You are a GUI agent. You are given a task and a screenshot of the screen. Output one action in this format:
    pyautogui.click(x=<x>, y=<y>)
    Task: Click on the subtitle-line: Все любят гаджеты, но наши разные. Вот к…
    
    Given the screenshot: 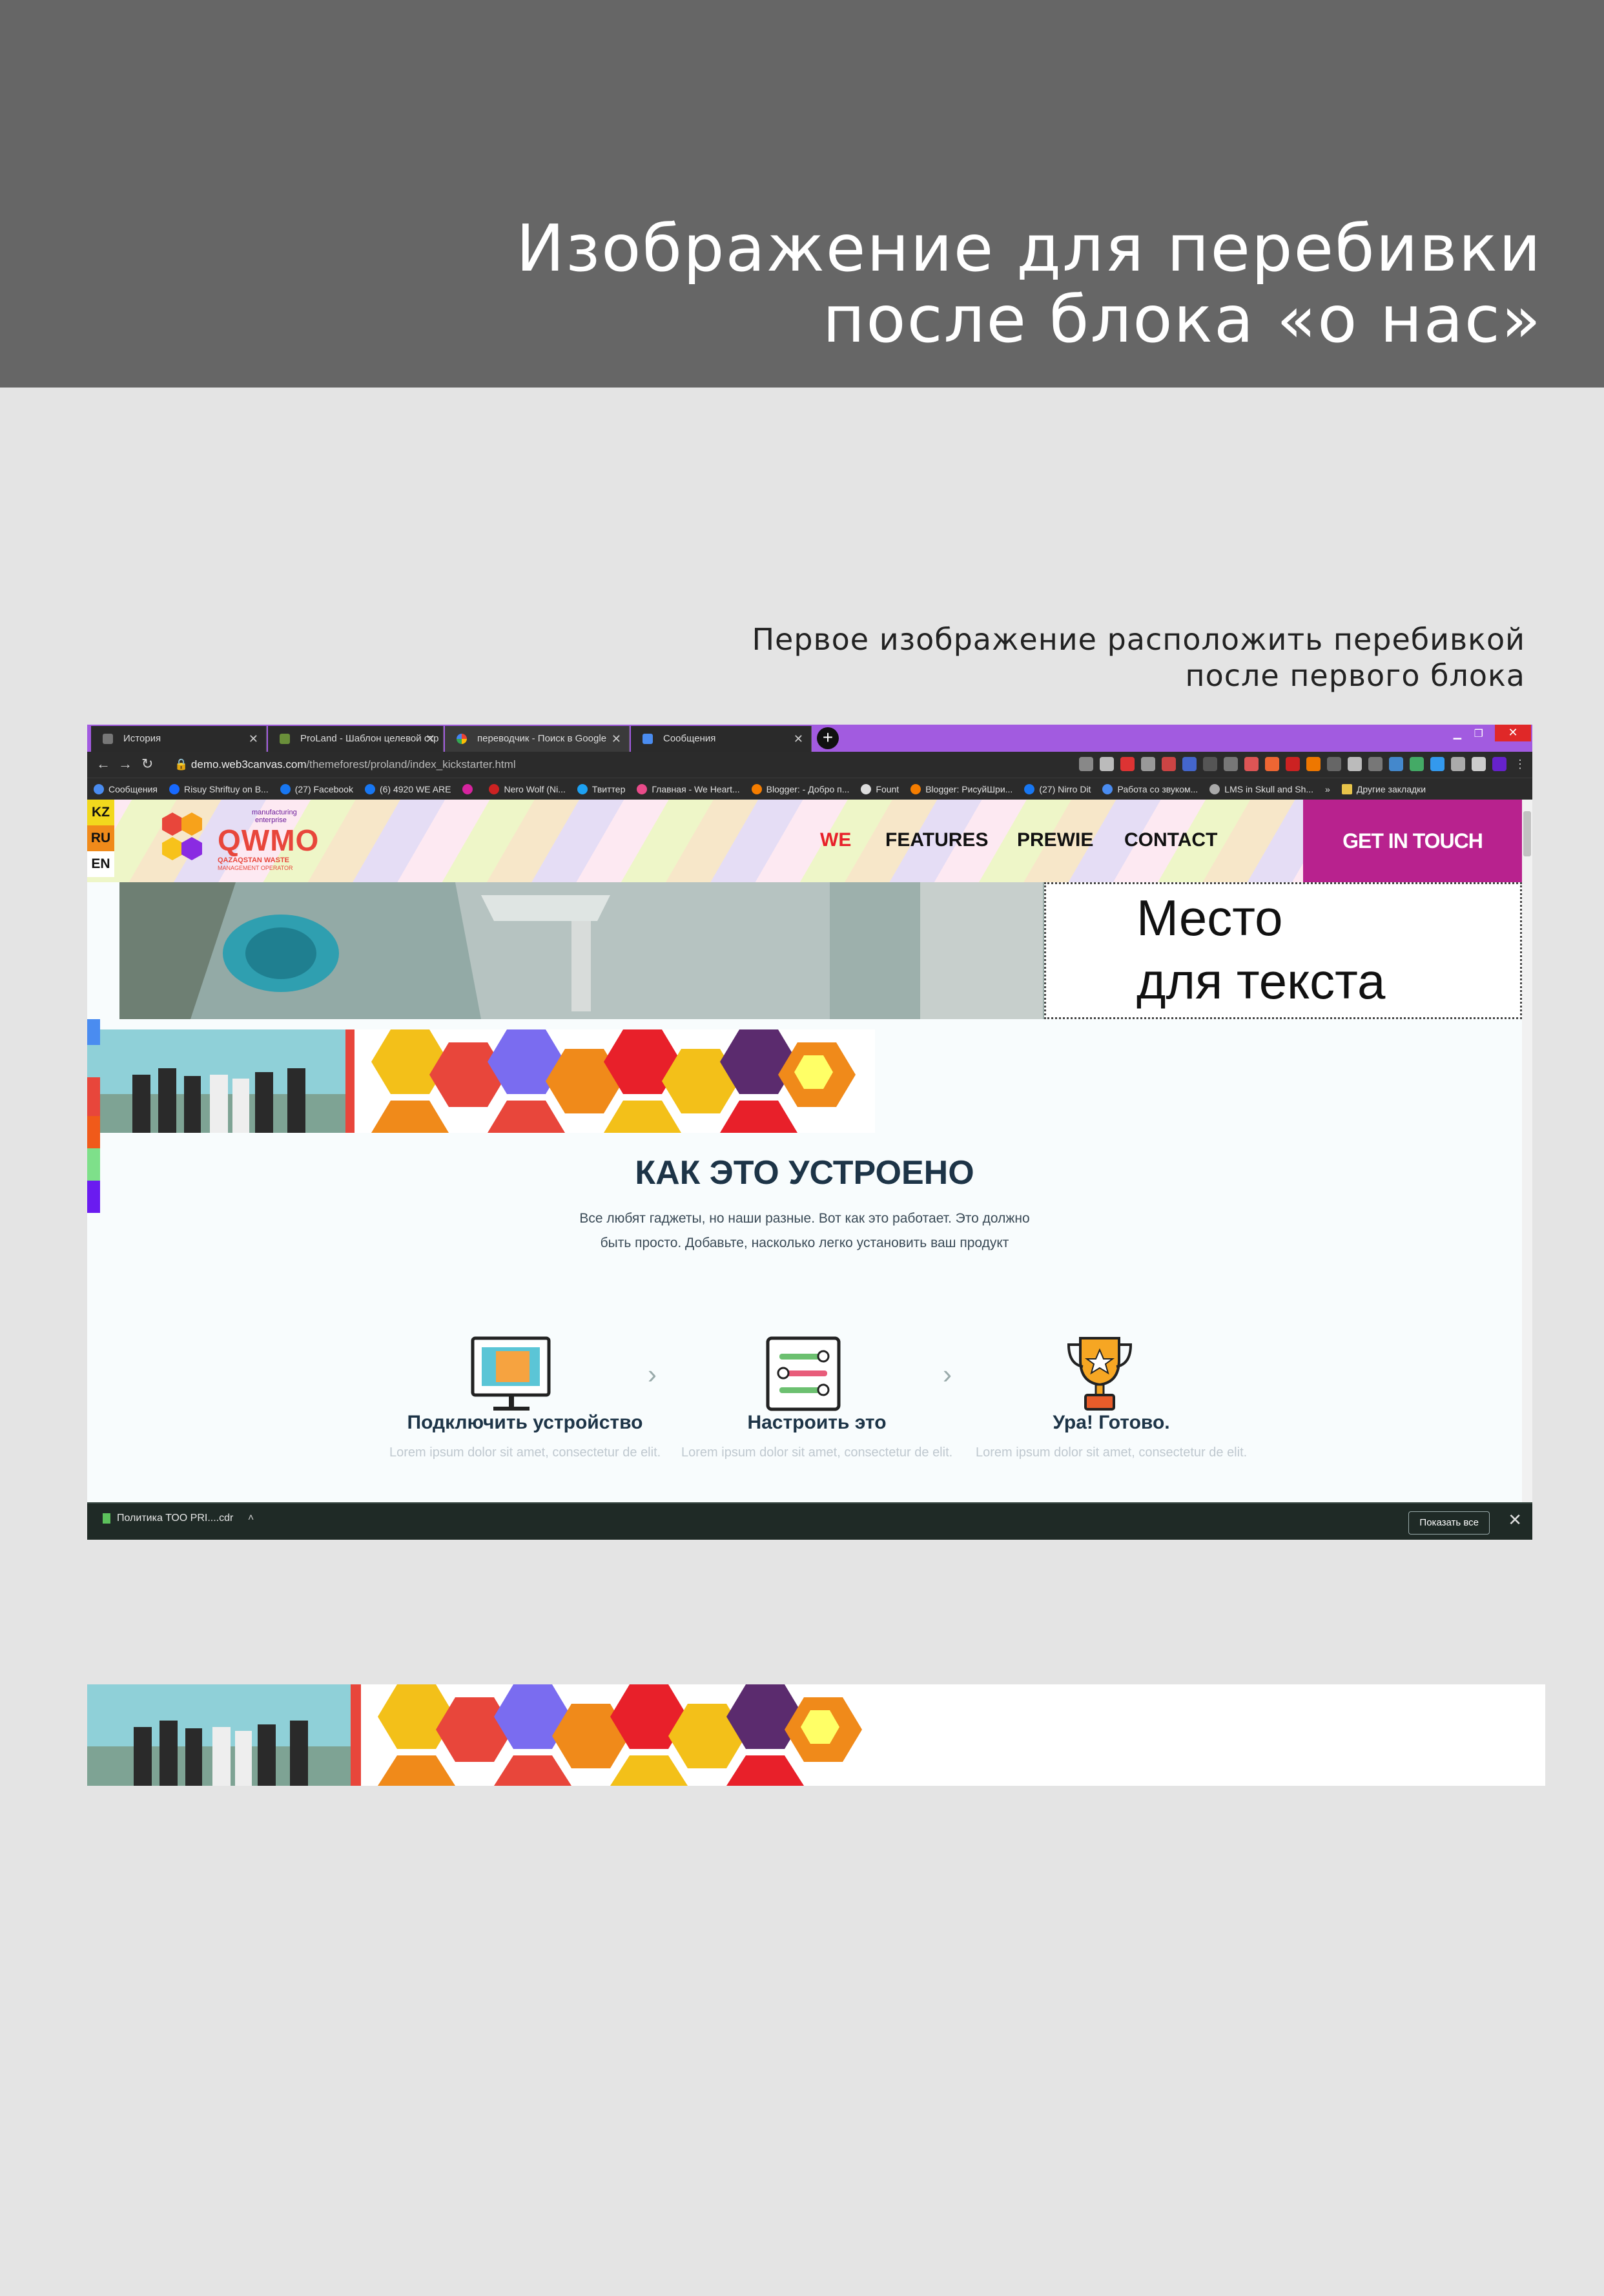 What is the action you would take?
    pyautogui.click(x=804, y=1218)
    